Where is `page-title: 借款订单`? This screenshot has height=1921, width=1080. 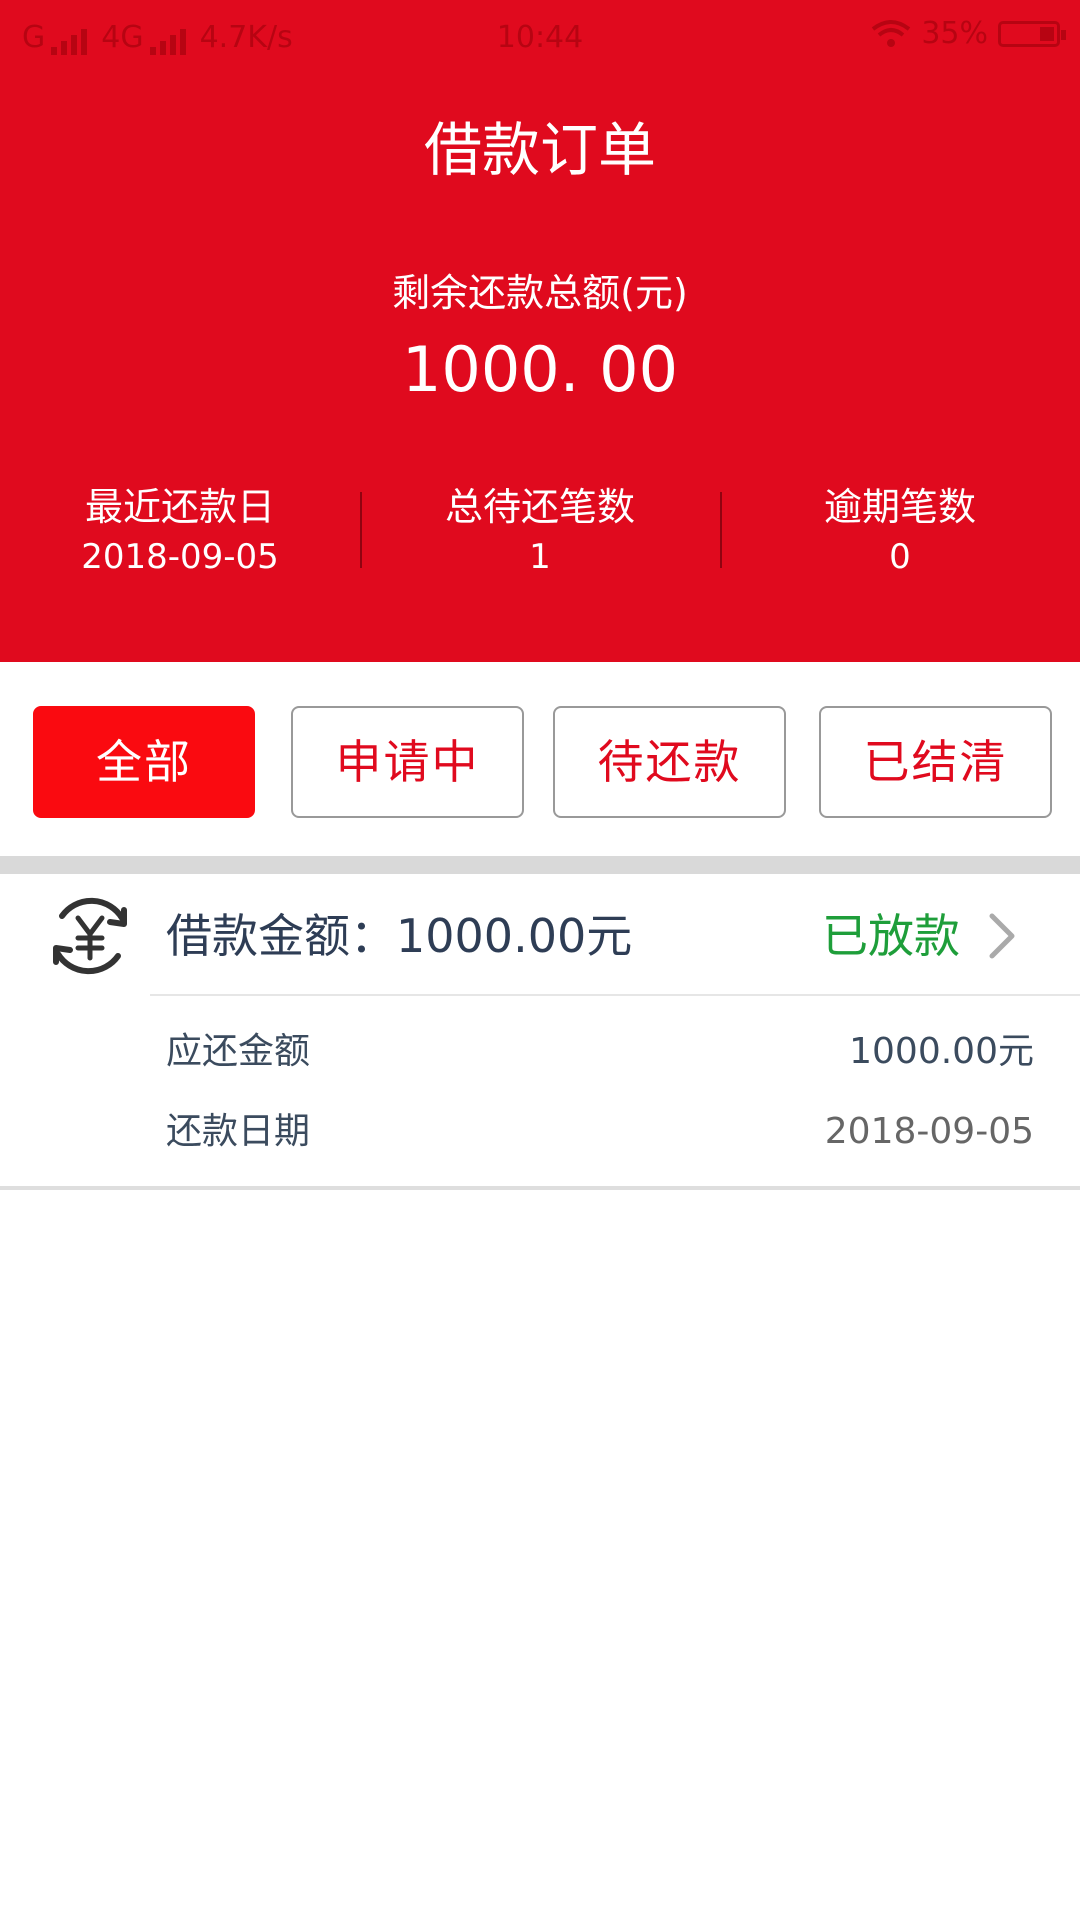
page-title: 借款订单 is located at coordinates (539, 150).